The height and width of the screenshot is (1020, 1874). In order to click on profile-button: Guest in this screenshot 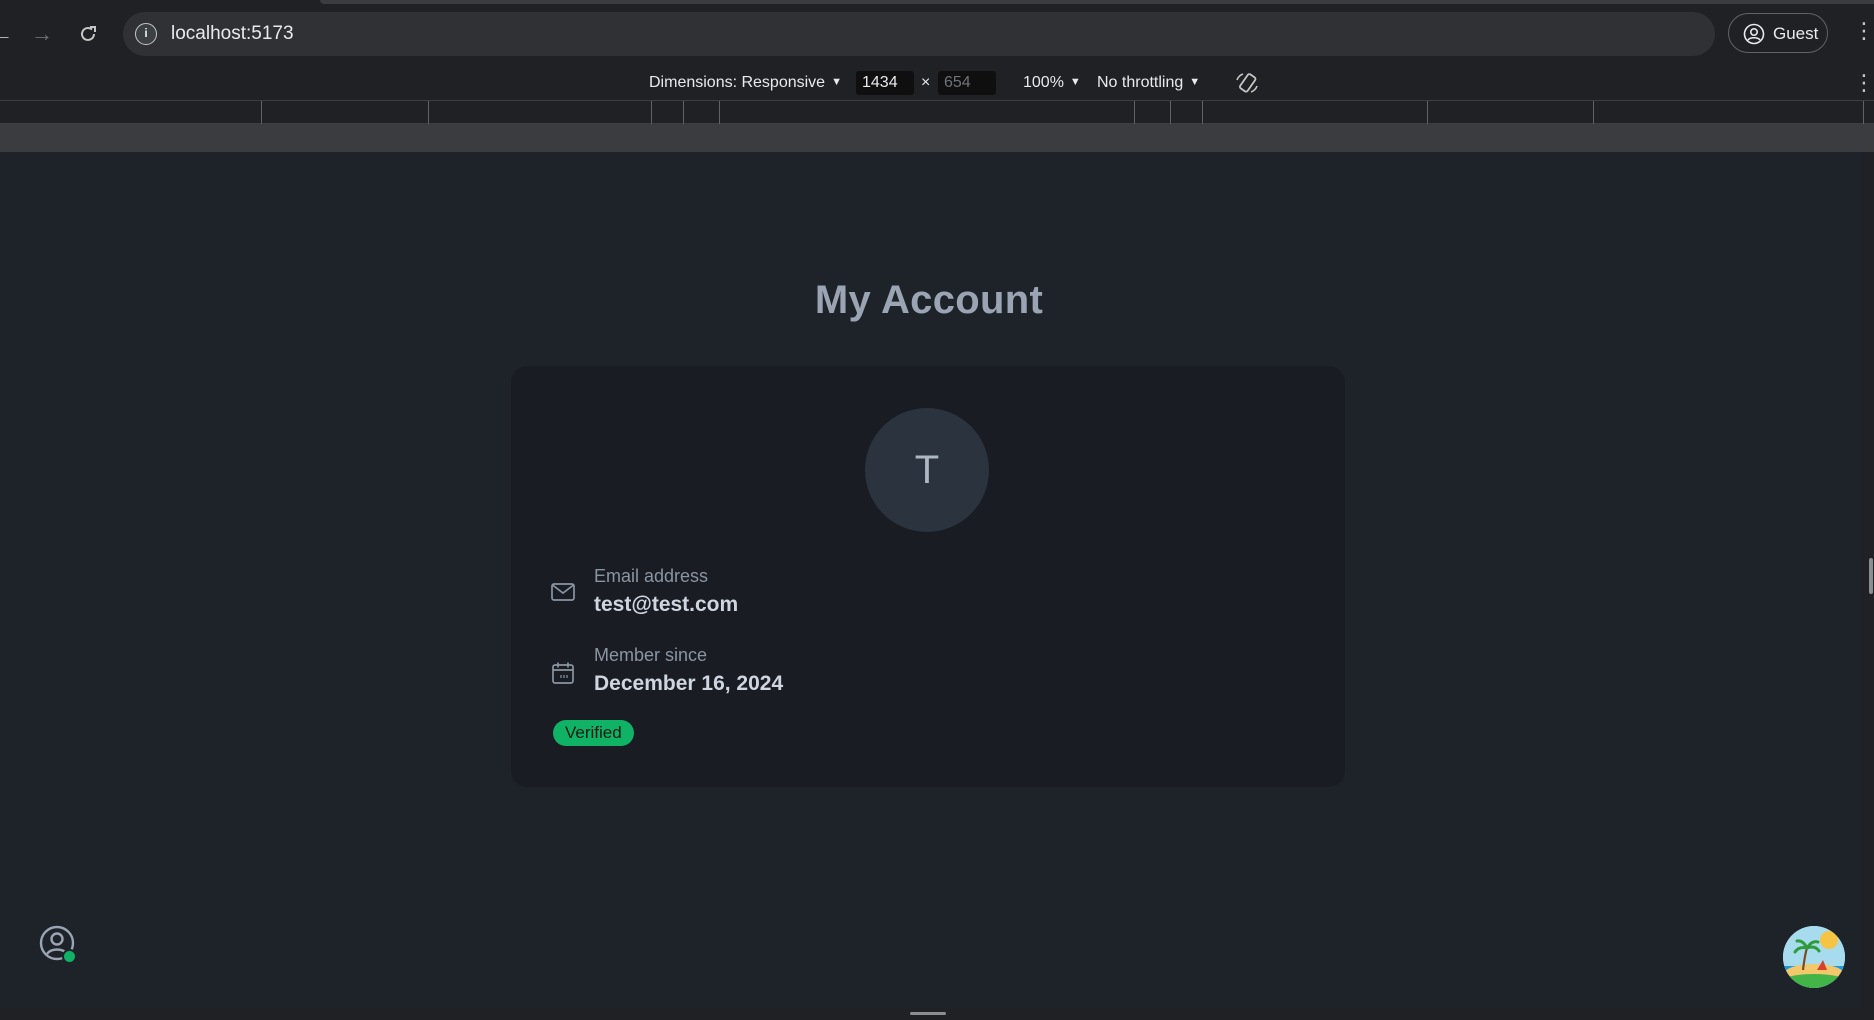, I will do `click(1778, 33)`.